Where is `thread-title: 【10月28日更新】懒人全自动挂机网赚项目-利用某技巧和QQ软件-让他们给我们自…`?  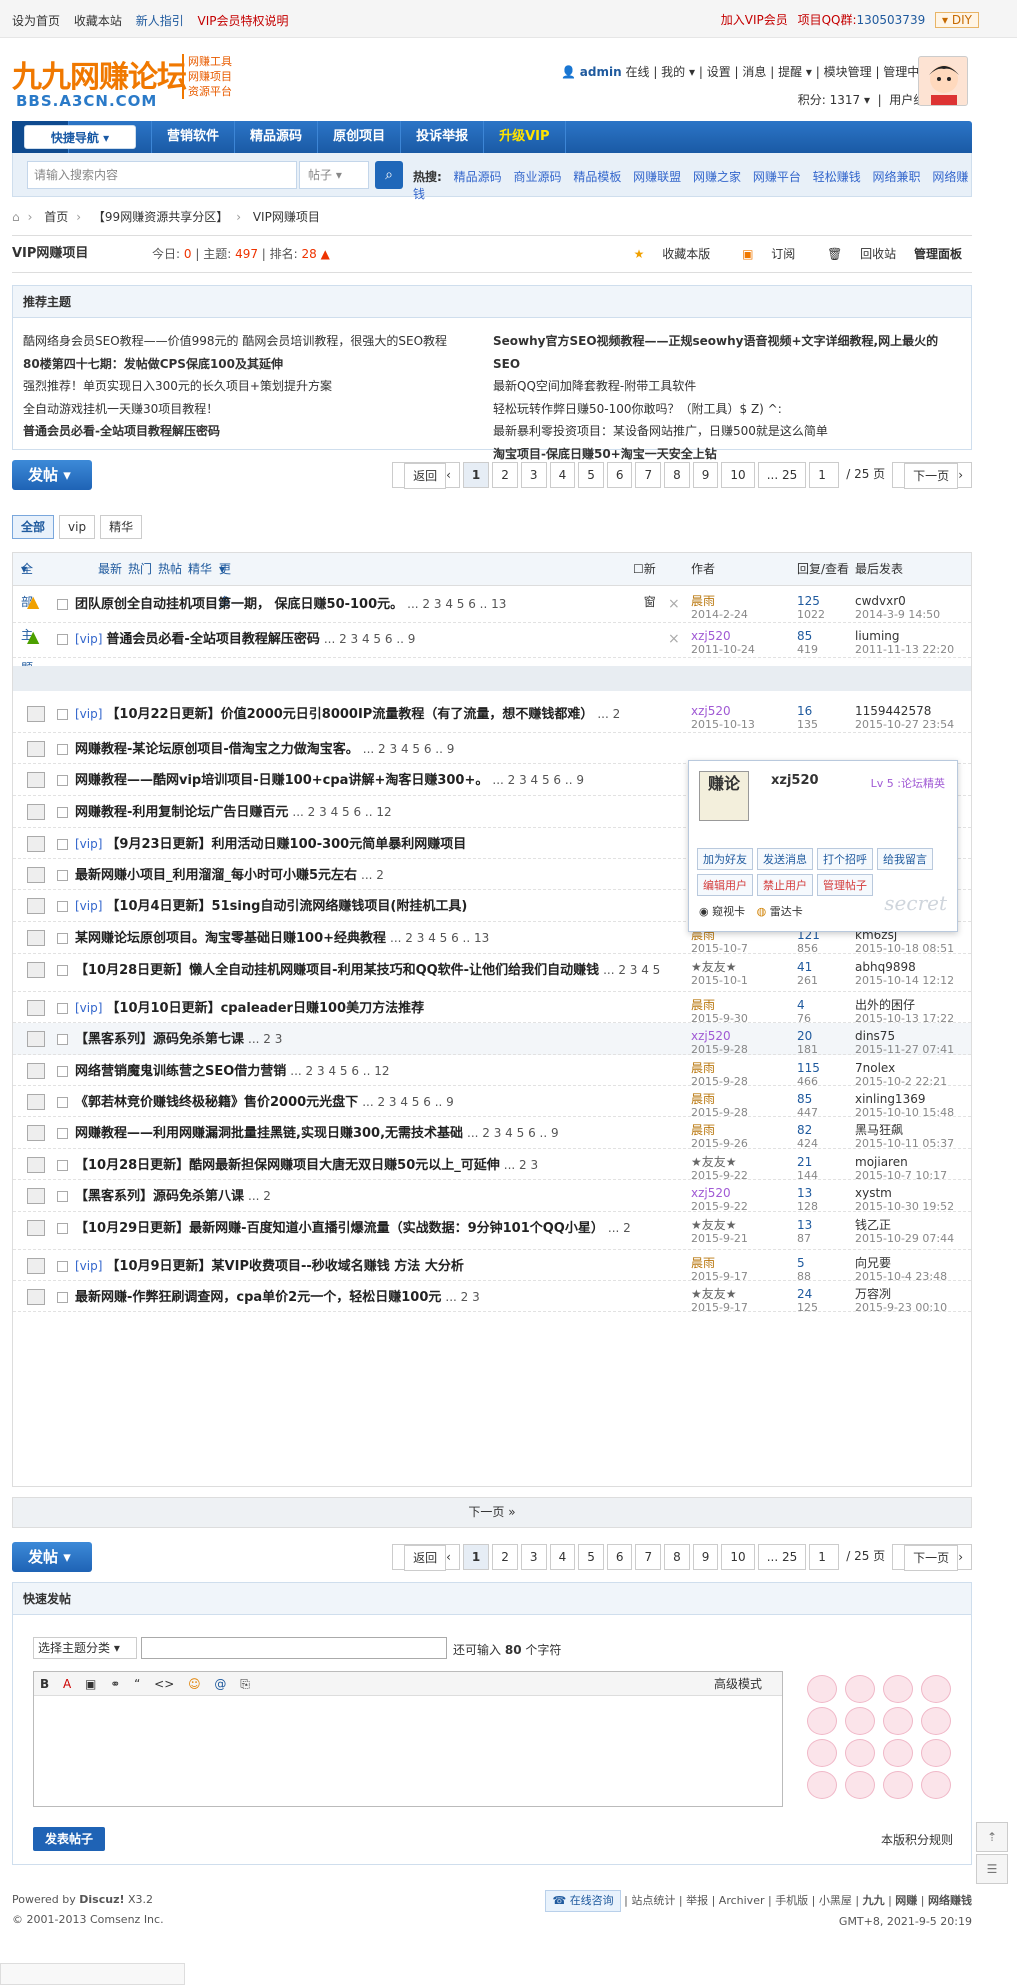
thread-title: 【10月28日更新】懒人全自动挂机网赚项目-利用某技巧和QQ软件-让他们给我们自… is located at coordinates (337, 970).